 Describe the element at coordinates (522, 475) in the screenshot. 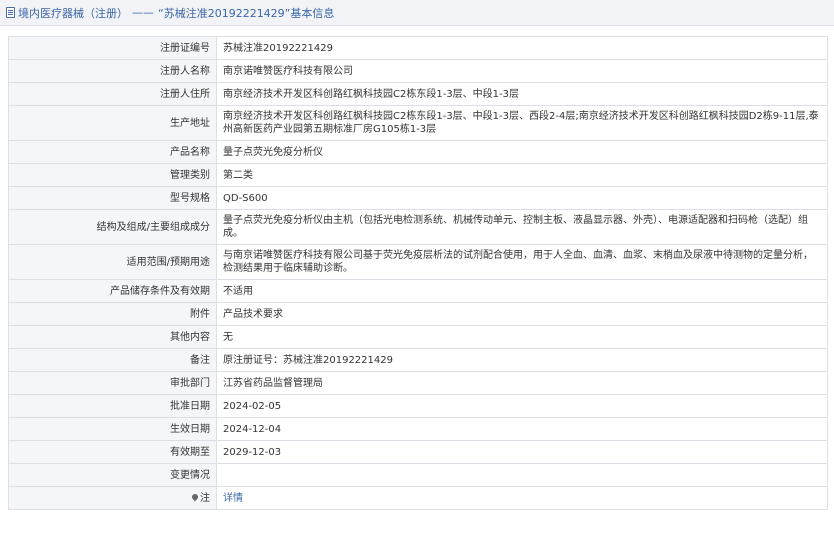

I see `row-value` at that location.